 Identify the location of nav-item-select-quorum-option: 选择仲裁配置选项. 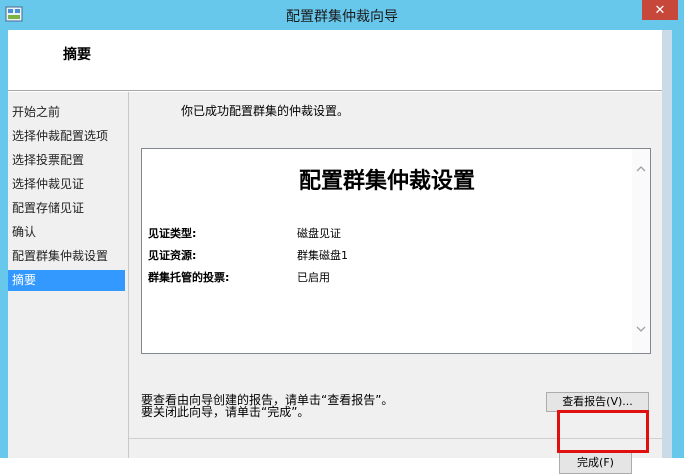
(66, 136).